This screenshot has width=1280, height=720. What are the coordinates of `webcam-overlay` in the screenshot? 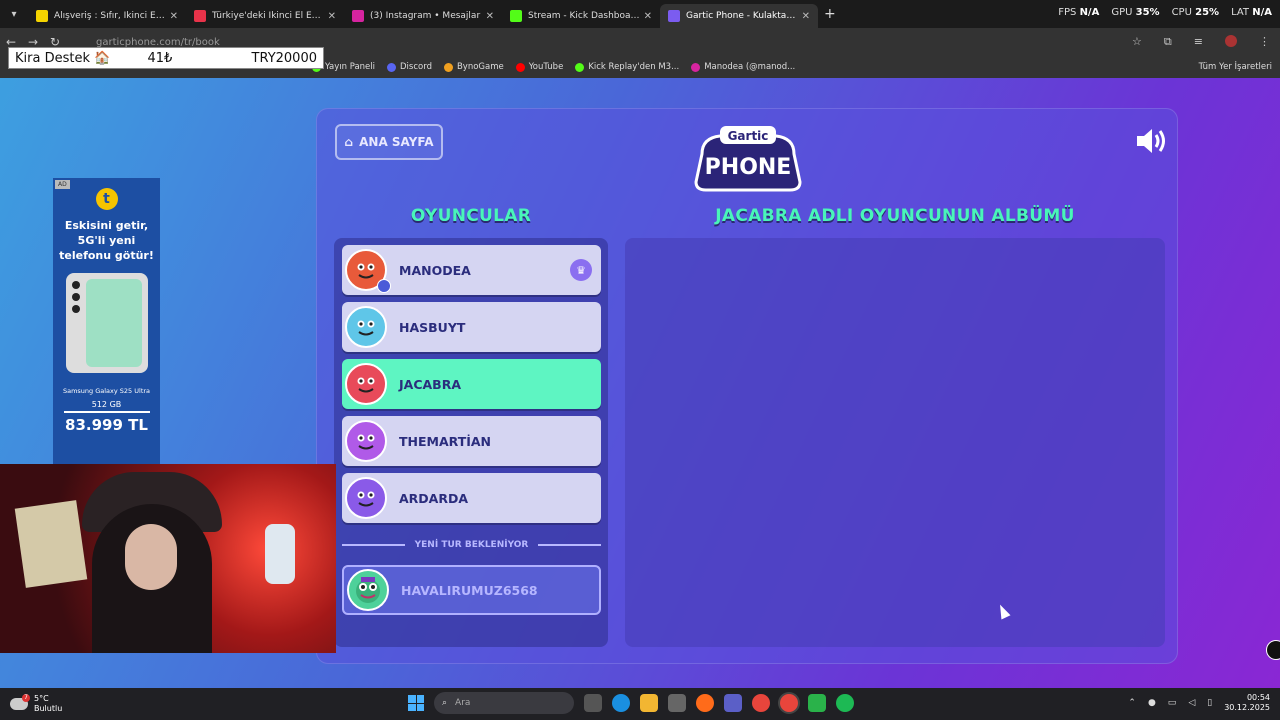 It's located at (168, 558).